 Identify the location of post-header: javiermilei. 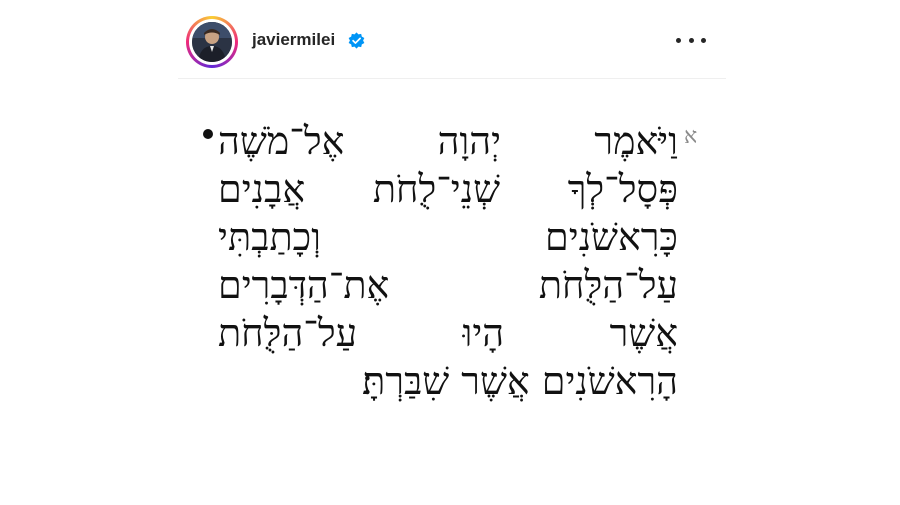
(452, 39).